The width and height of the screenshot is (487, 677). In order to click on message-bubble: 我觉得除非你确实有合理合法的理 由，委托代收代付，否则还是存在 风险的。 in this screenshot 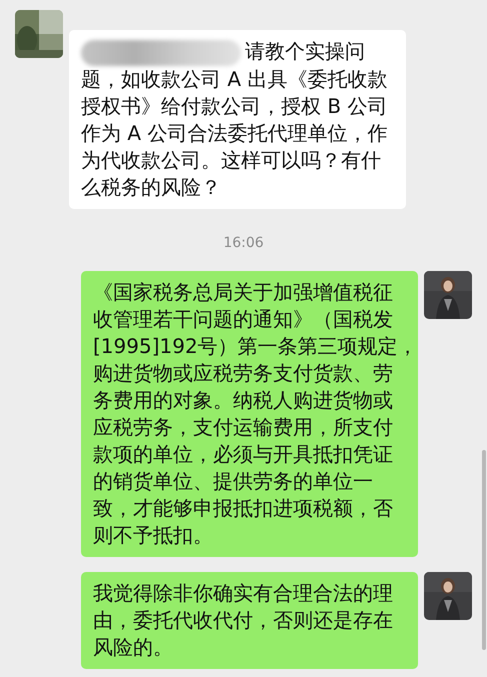, I will do `click(249, 620)`.